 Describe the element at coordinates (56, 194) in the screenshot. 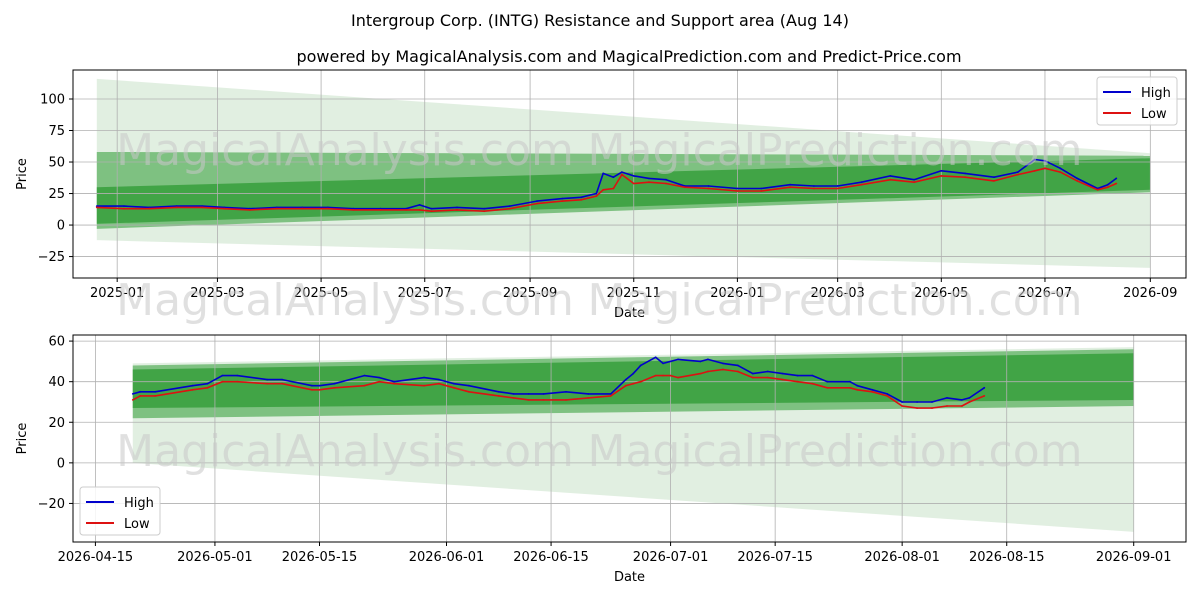

I see `y-tick-label: 25` at that location.